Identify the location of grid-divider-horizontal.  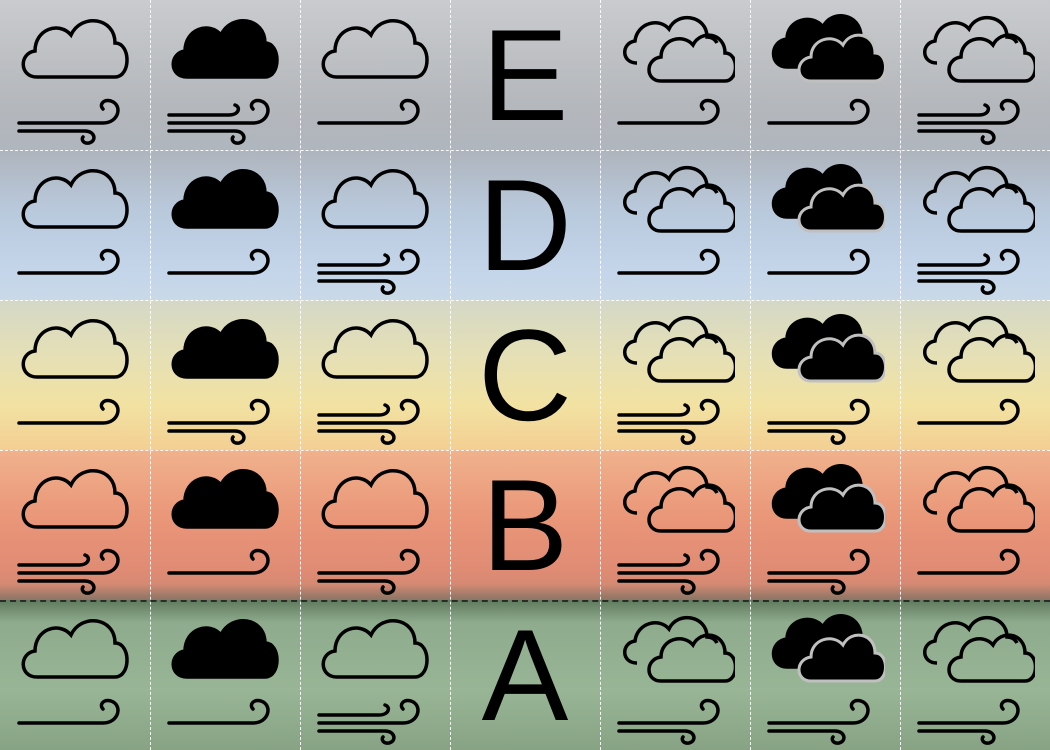
(525, 450).